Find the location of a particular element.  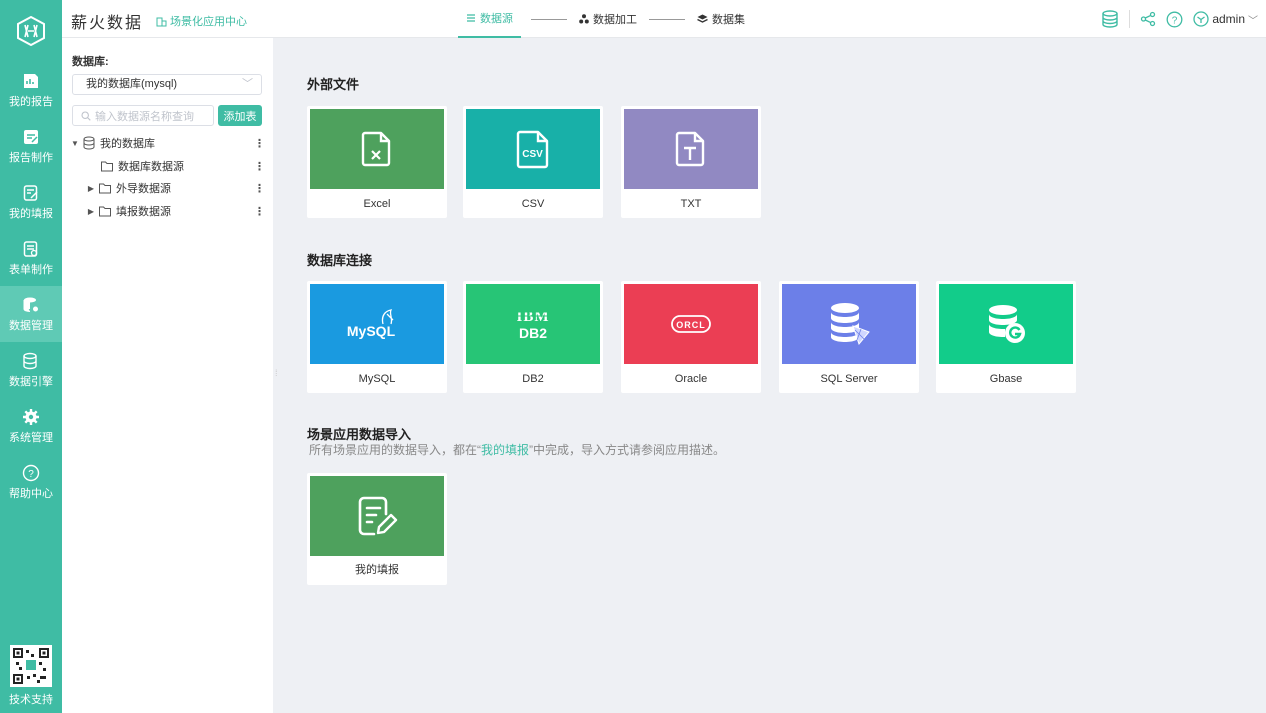

my-forms-link: 我的填报 is located at coordinates (505, 450).